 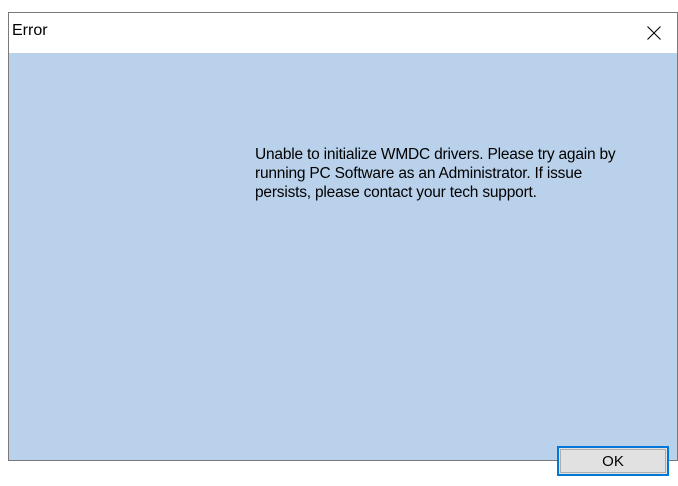 What do you see at coordinates (343, 33) in the screenshot?
I see `title-bar: Error` at bounding box center [343, 33].